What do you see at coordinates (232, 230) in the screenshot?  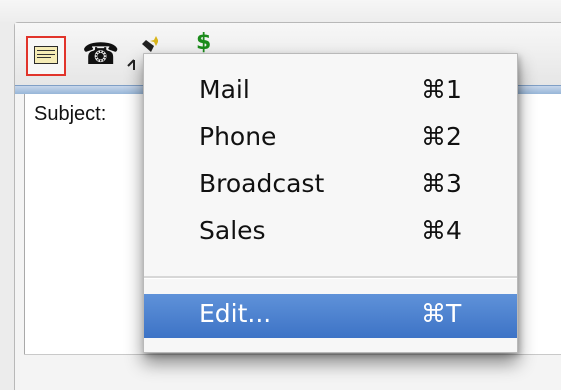 I see `menu-item-label: Sales` at bounding box center [232, 230].